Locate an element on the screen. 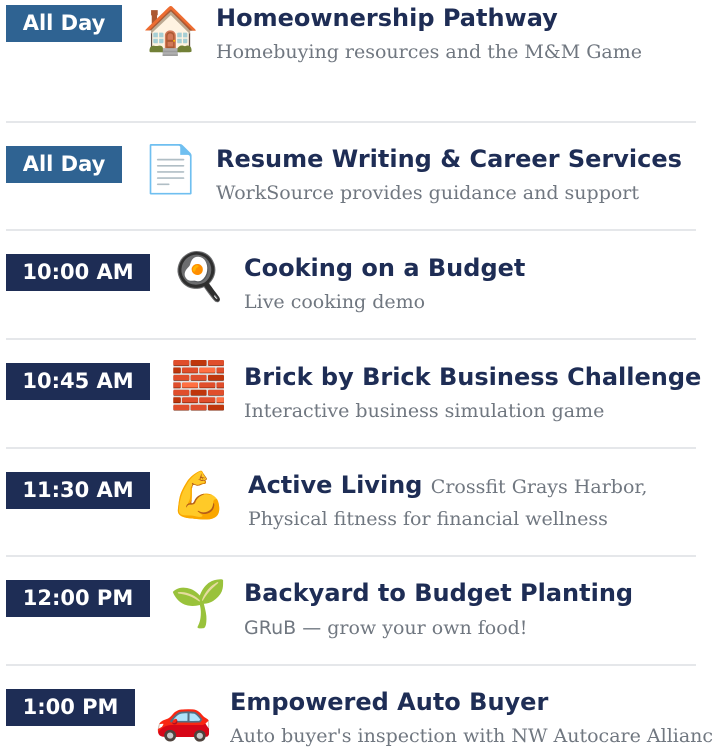 Image resolution: width=713 pixels, height=750 pixels. event-title-aside: Crossfit Grays Harbor, is located at coordinates (539, 487).